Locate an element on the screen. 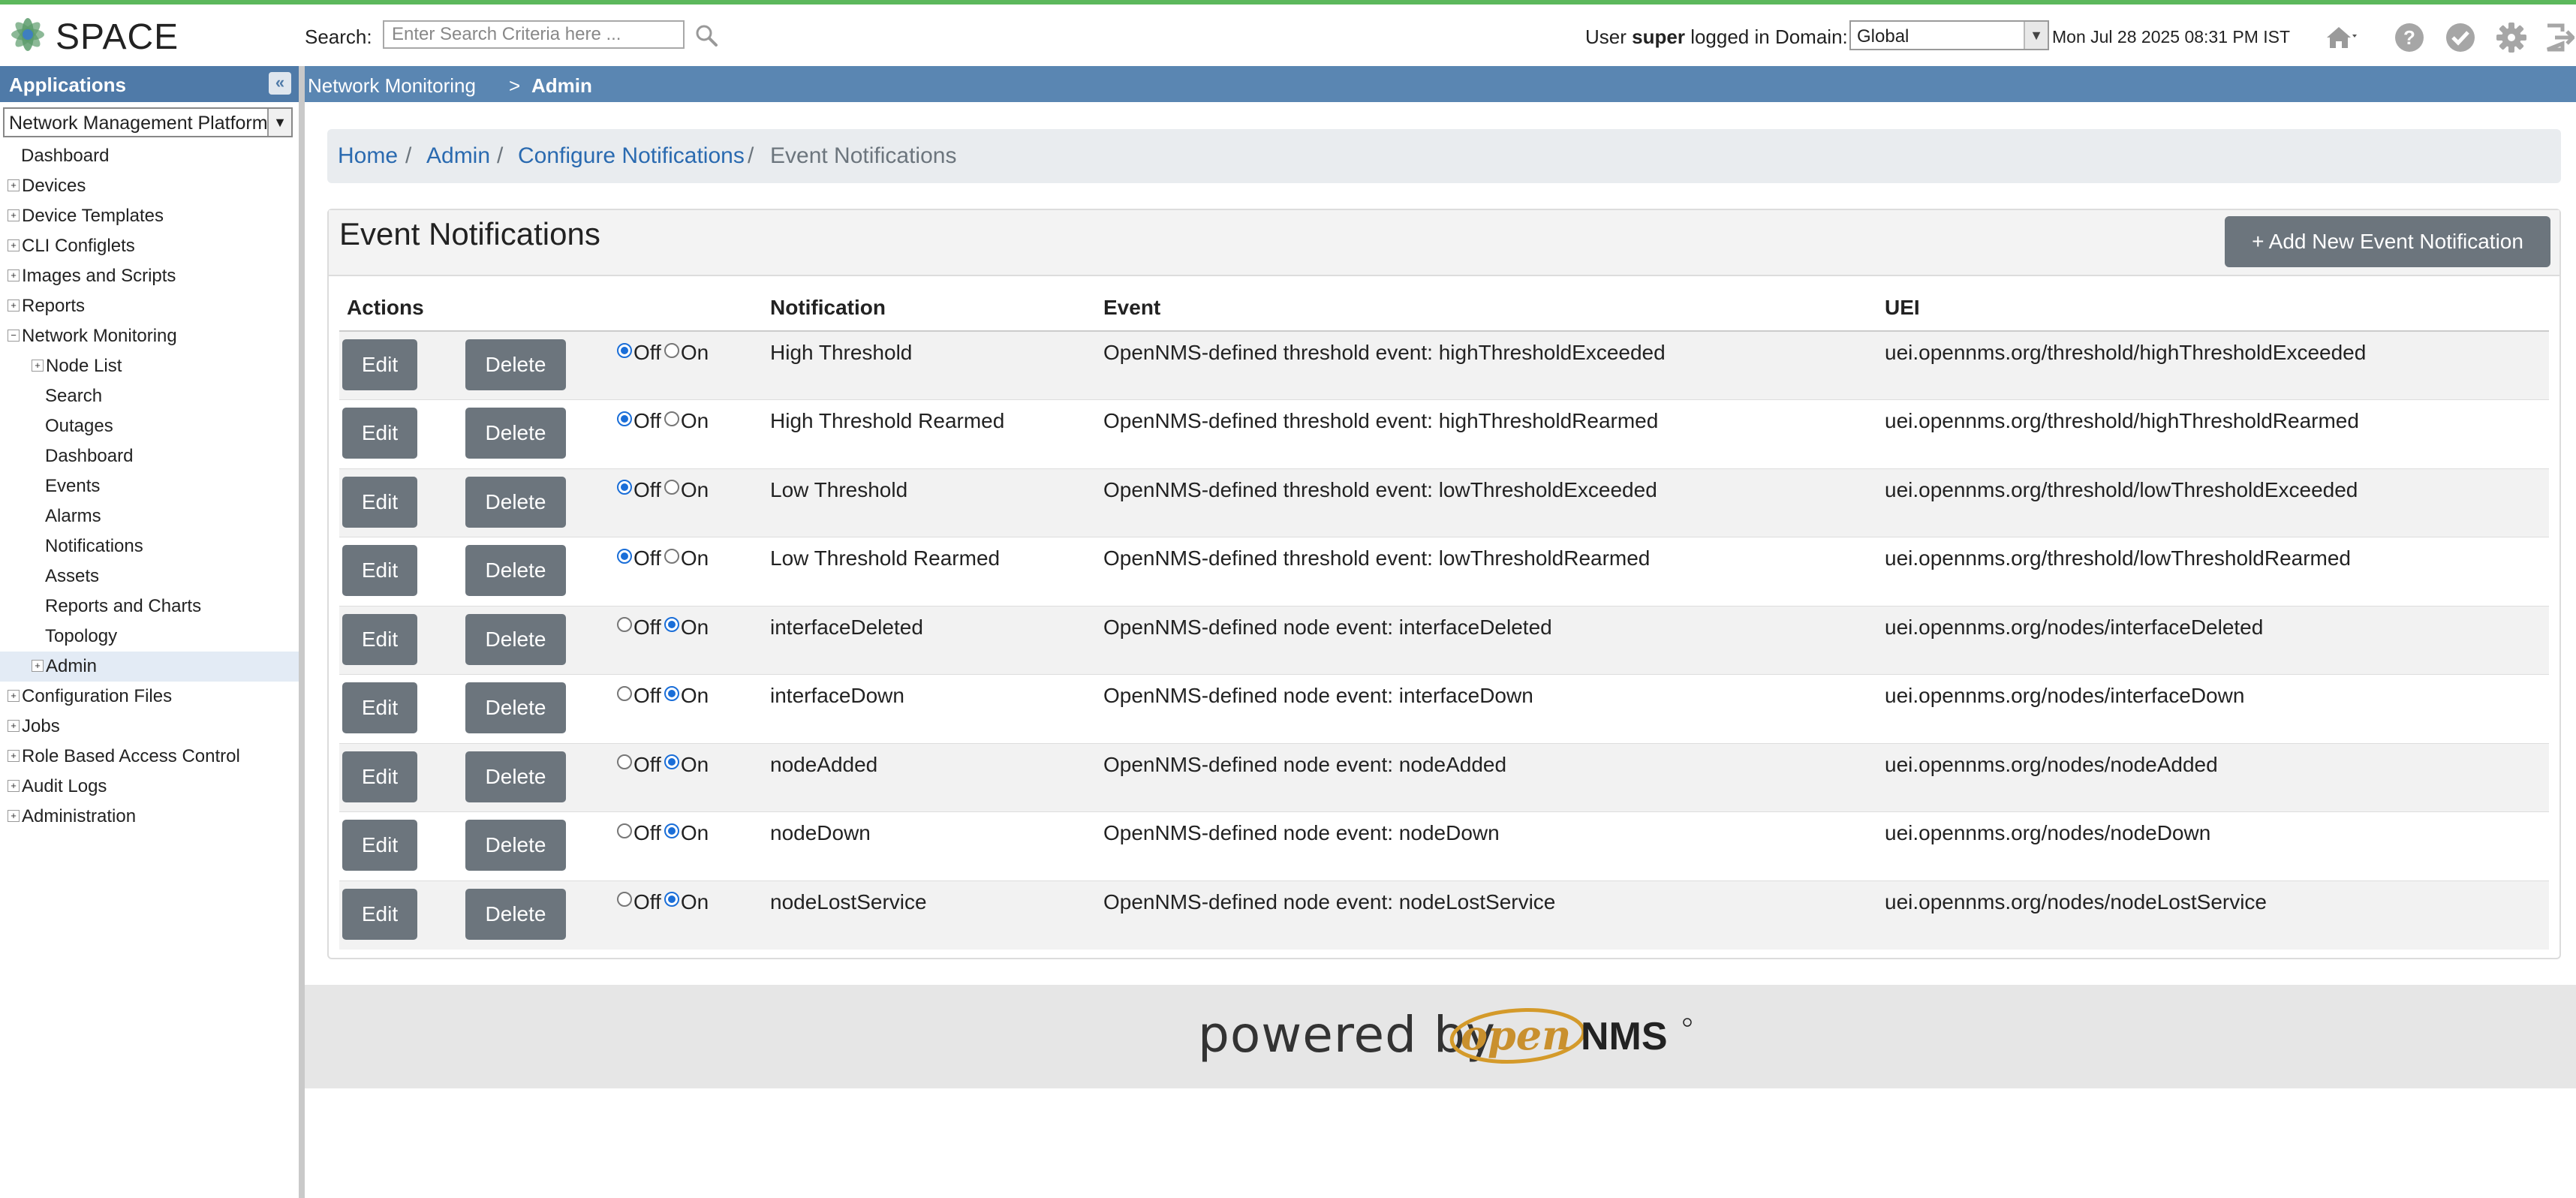 The width and height of the screenshot is (2576, 1198). tree-item-notifications: Notifications is located at coordinates (149, 546).